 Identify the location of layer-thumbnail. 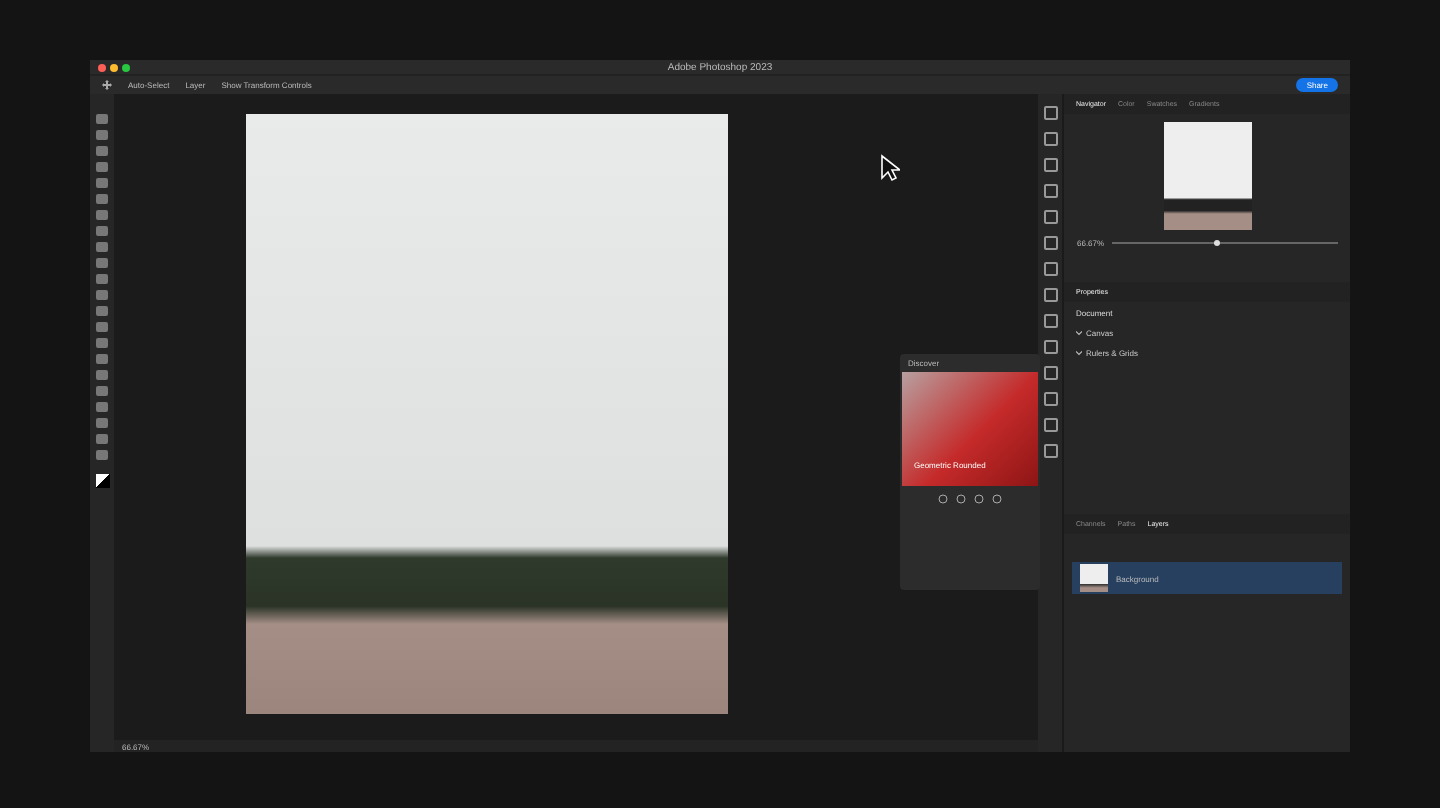
(1094, 578).